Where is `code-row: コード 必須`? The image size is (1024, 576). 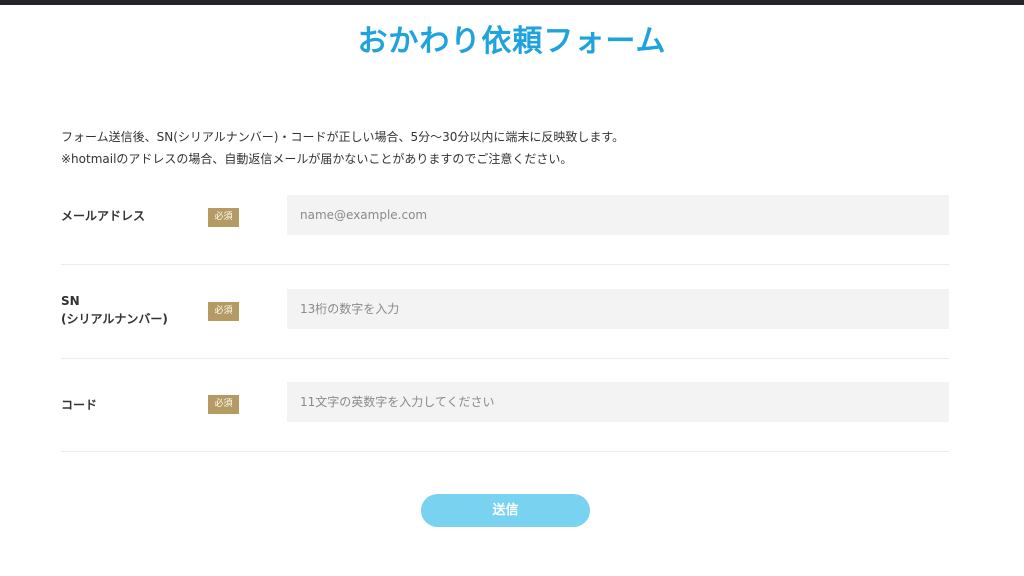 code-row: コード 必須 is located at coordinates (505, 416).